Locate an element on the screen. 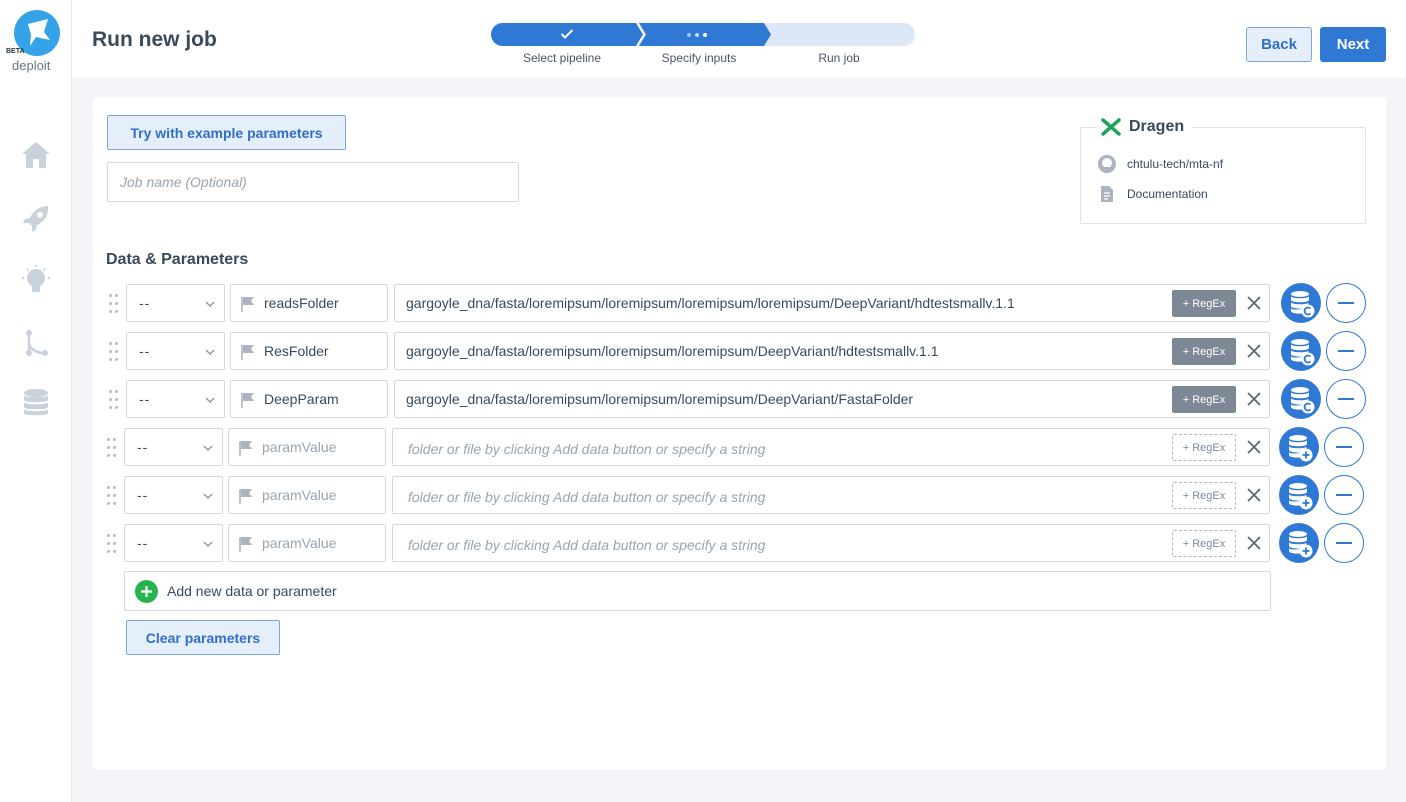 This screenshot has width=1406, height=802. add-parameter-label: Add new data or parameter is located at coordinates (252, 591).